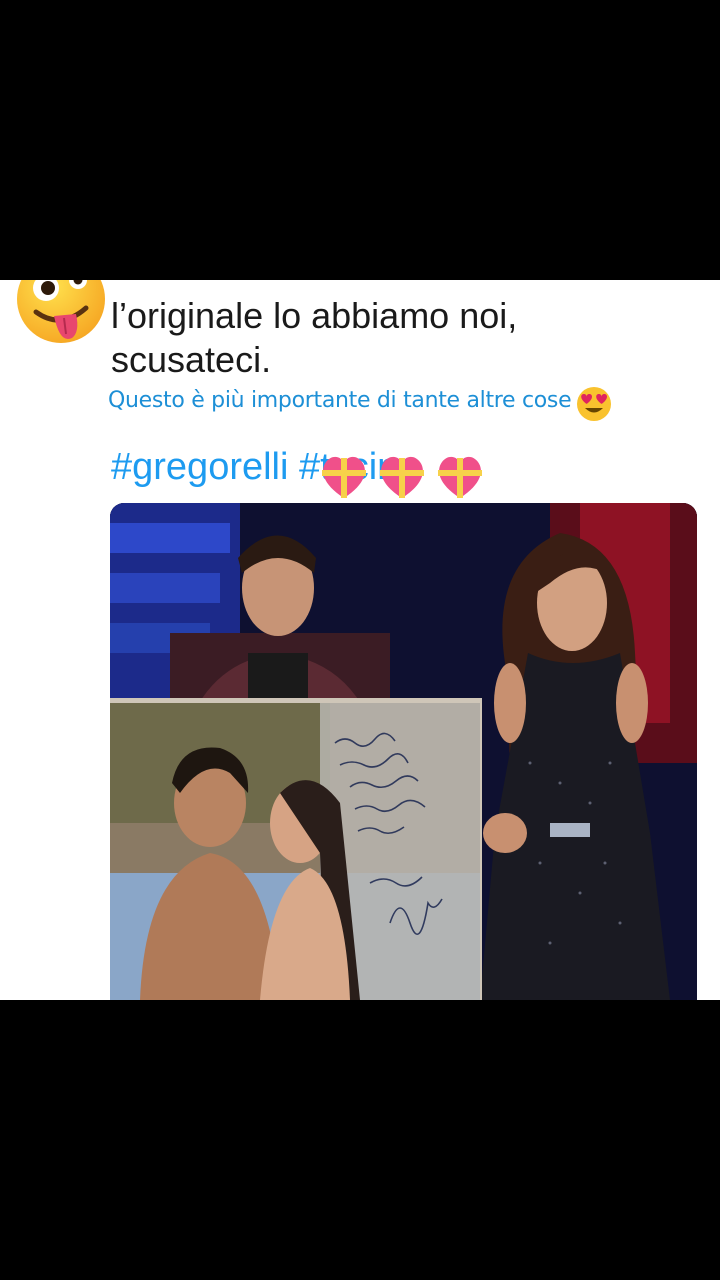 The height and width of the screenshot is (1280, 720). What do you see at coordinates (402, 477) in the screenshot?
I see `gift-hearts-icon` at bounding box center [402, 477].